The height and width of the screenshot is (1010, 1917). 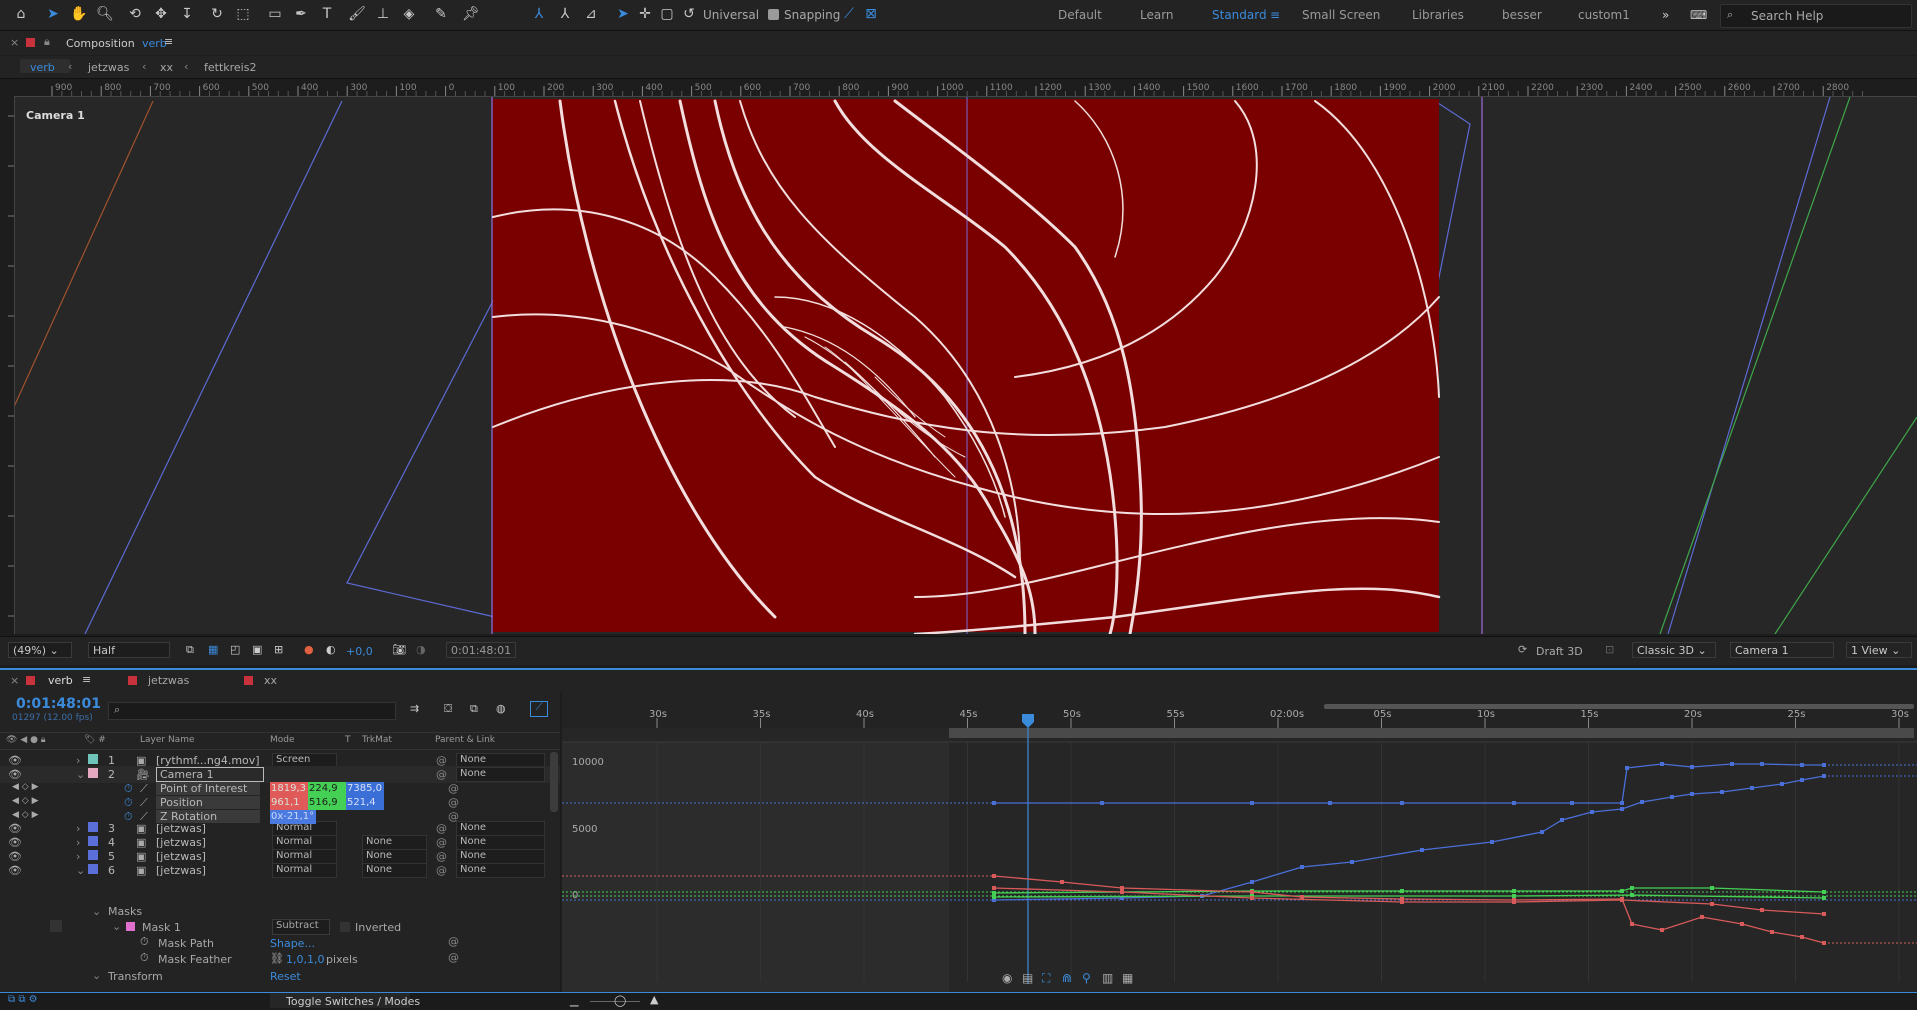 What do you see at coordinates (654, 999) in the screenshot?
I see `zoom-in-icon: ▲` at bounding box center [654, 999].